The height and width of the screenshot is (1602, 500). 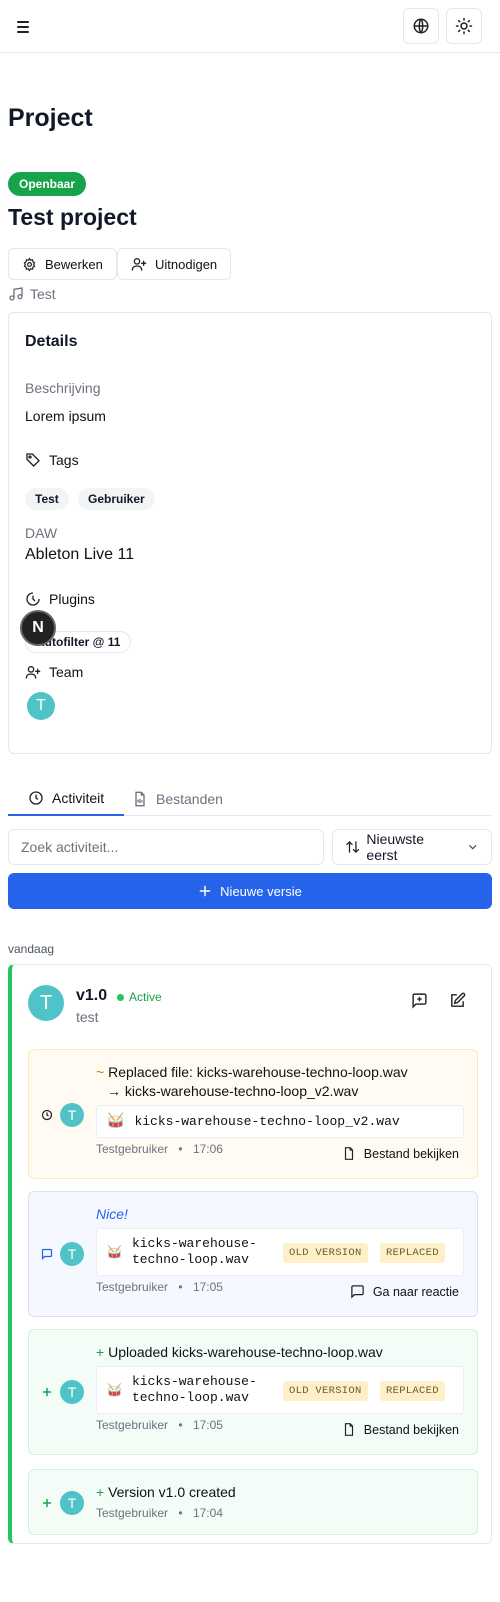 I want to click on activity-meta: Testgebruiker • 17:04, so click(x=159, y=1513).